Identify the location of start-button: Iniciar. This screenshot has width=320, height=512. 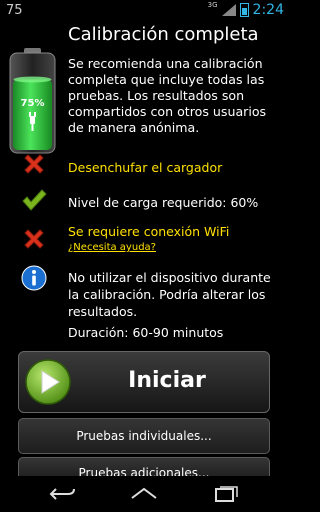
(144, 382).